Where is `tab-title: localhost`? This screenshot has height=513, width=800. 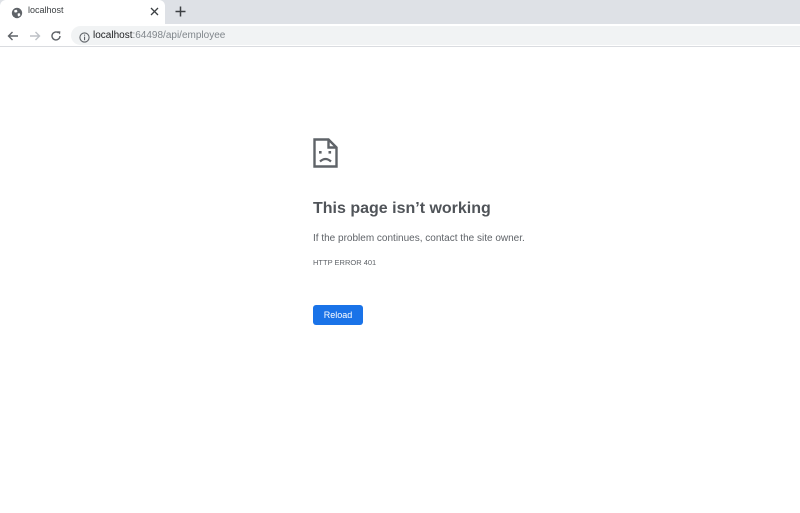
tab-title: localhost is located at coordinates (46, 10).